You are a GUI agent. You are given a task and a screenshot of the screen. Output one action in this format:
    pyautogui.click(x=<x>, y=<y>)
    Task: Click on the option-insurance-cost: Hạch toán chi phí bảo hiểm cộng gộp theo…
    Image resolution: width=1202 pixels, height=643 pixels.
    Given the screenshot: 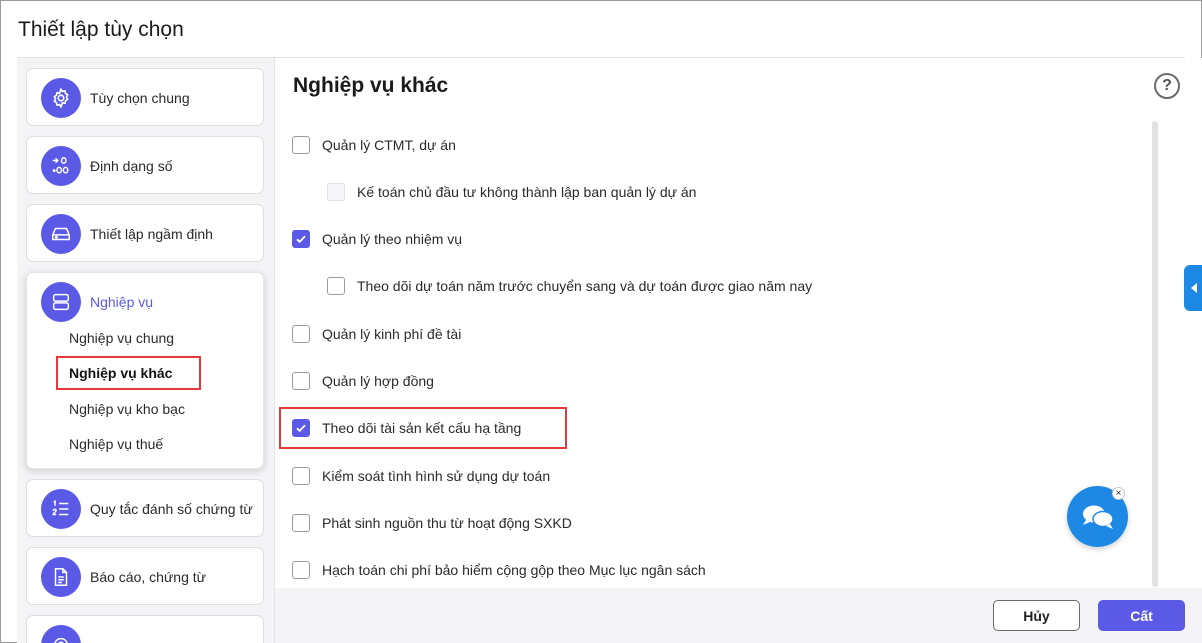 What is the action you would take?
    pyautogui.click(x=499, y=570)
    